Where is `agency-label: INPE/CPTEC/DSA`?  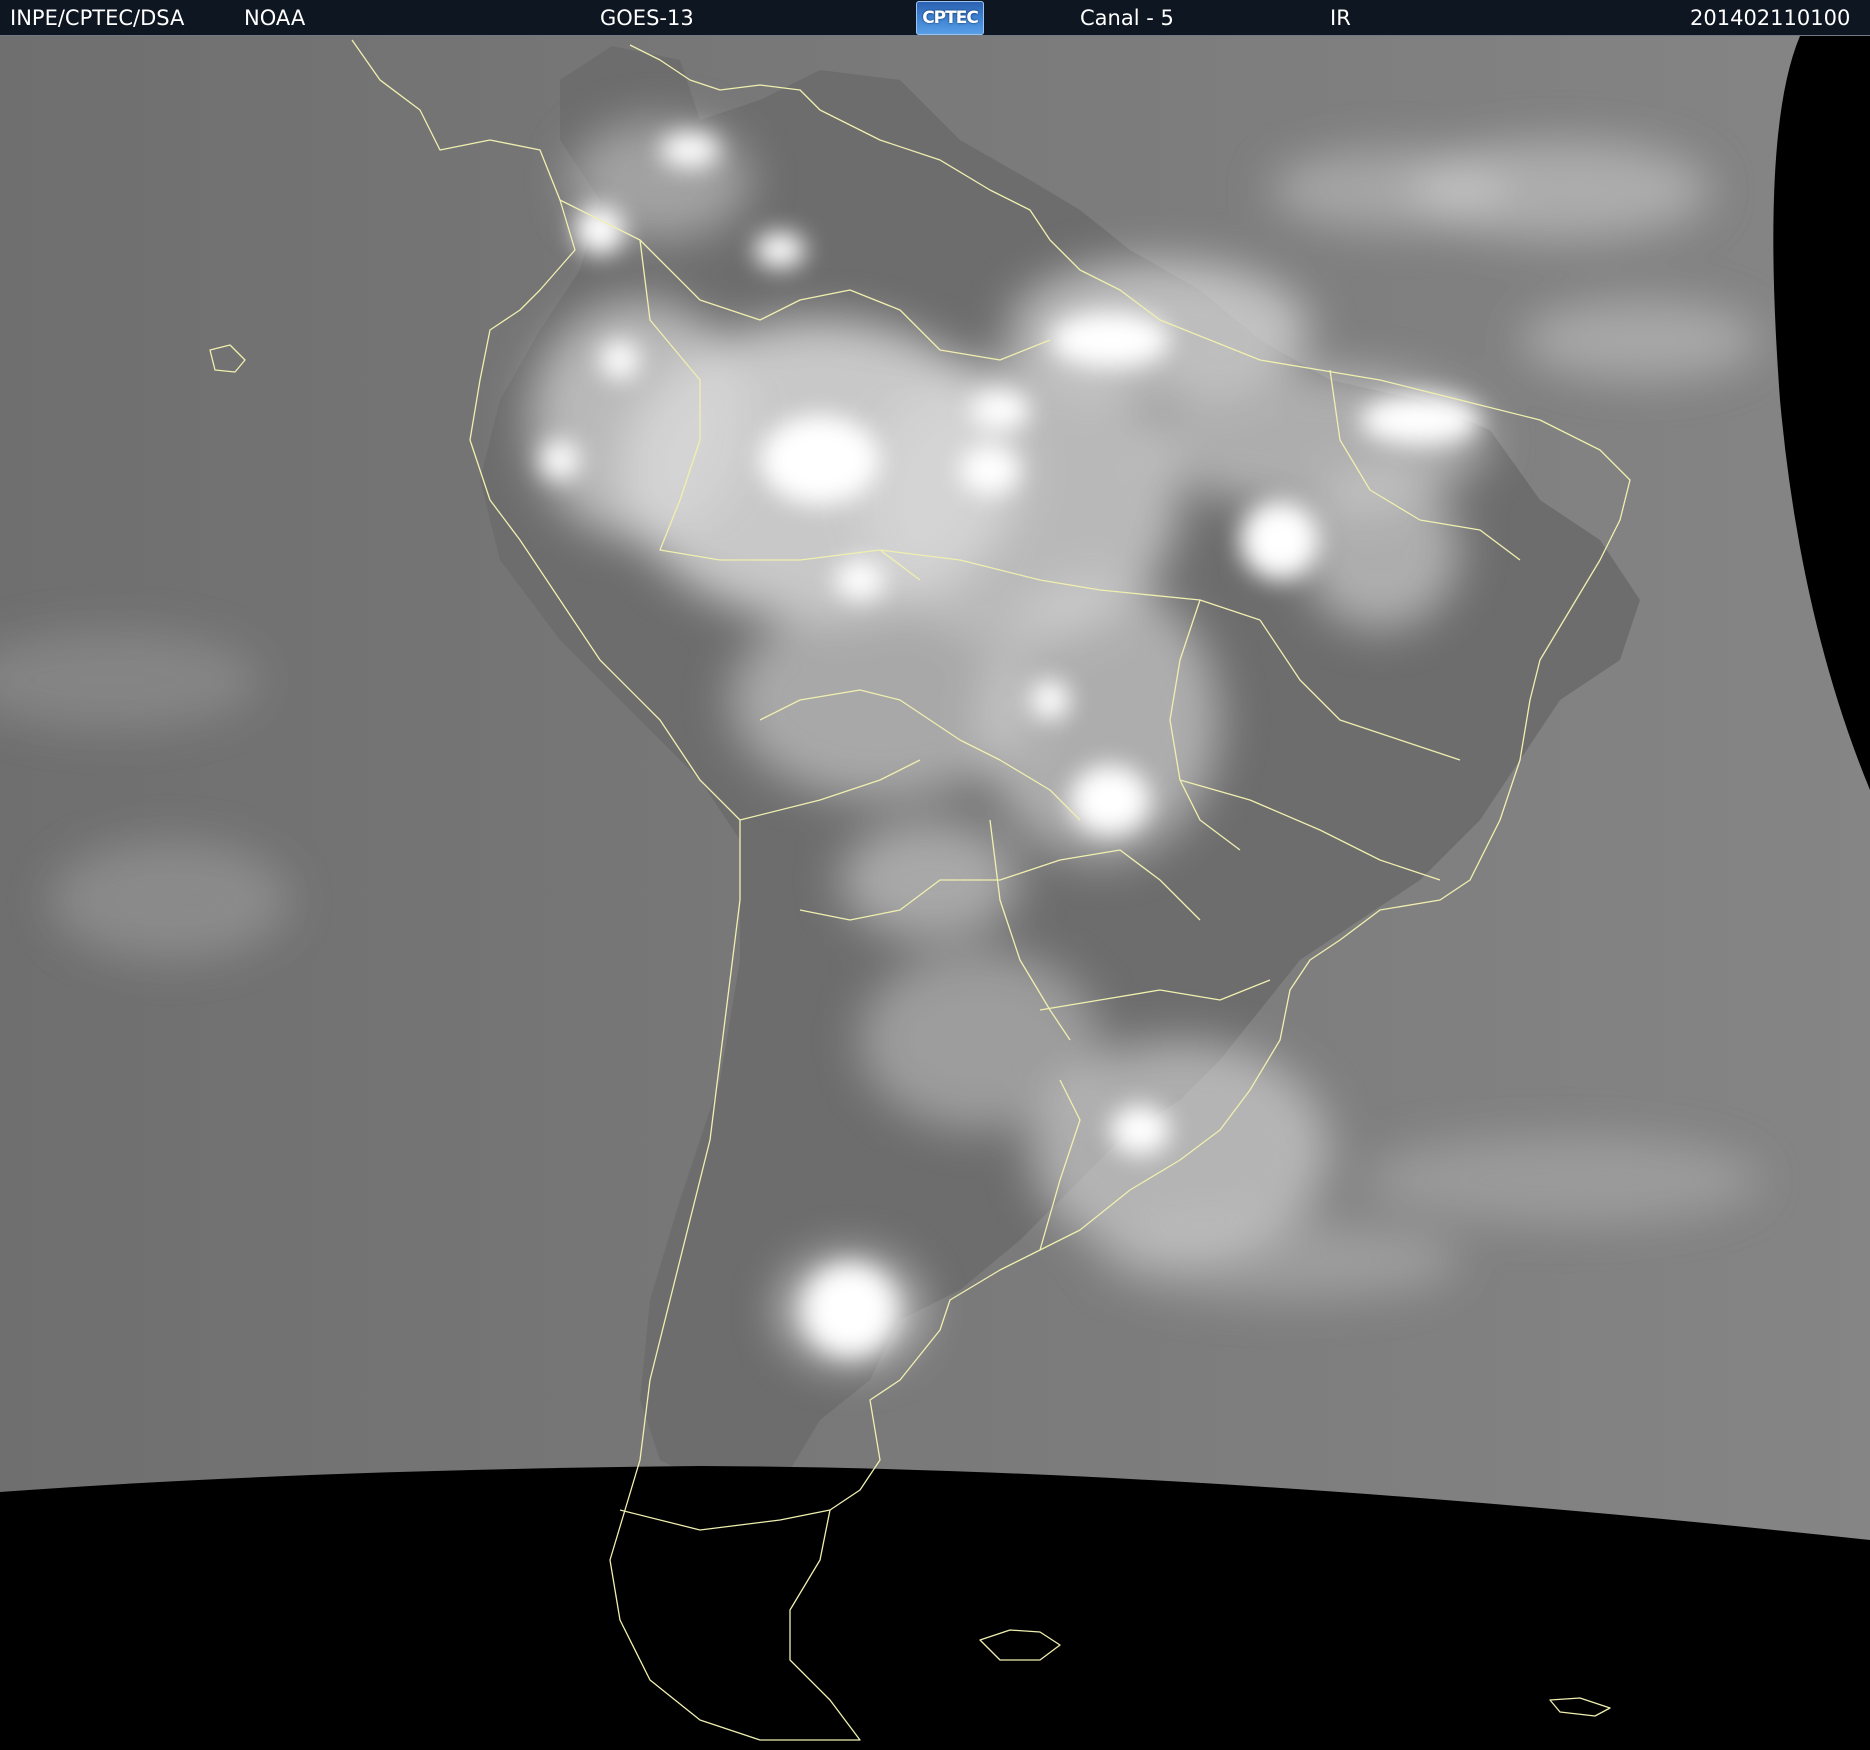
agency-label: INPE/CPTEC/DSA is located at coordinates (97, 18).